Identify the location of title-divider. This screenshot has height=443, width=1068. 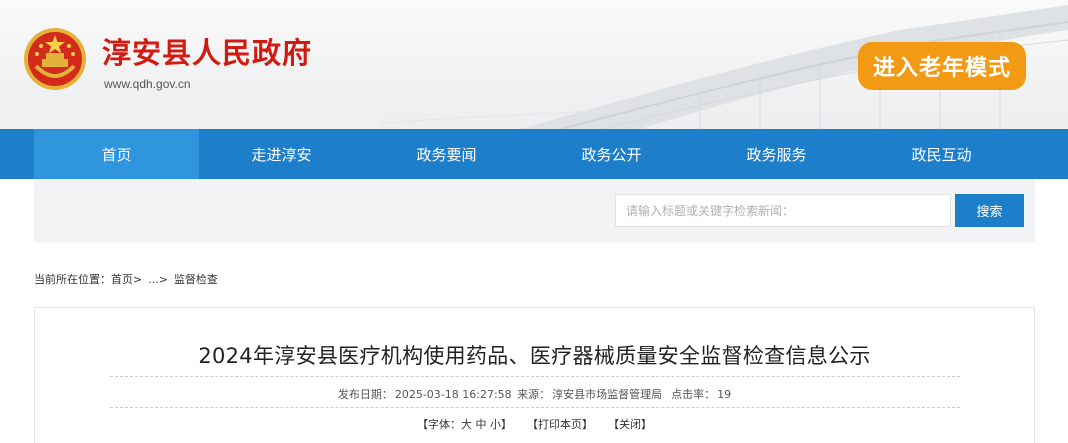
(535, 376).